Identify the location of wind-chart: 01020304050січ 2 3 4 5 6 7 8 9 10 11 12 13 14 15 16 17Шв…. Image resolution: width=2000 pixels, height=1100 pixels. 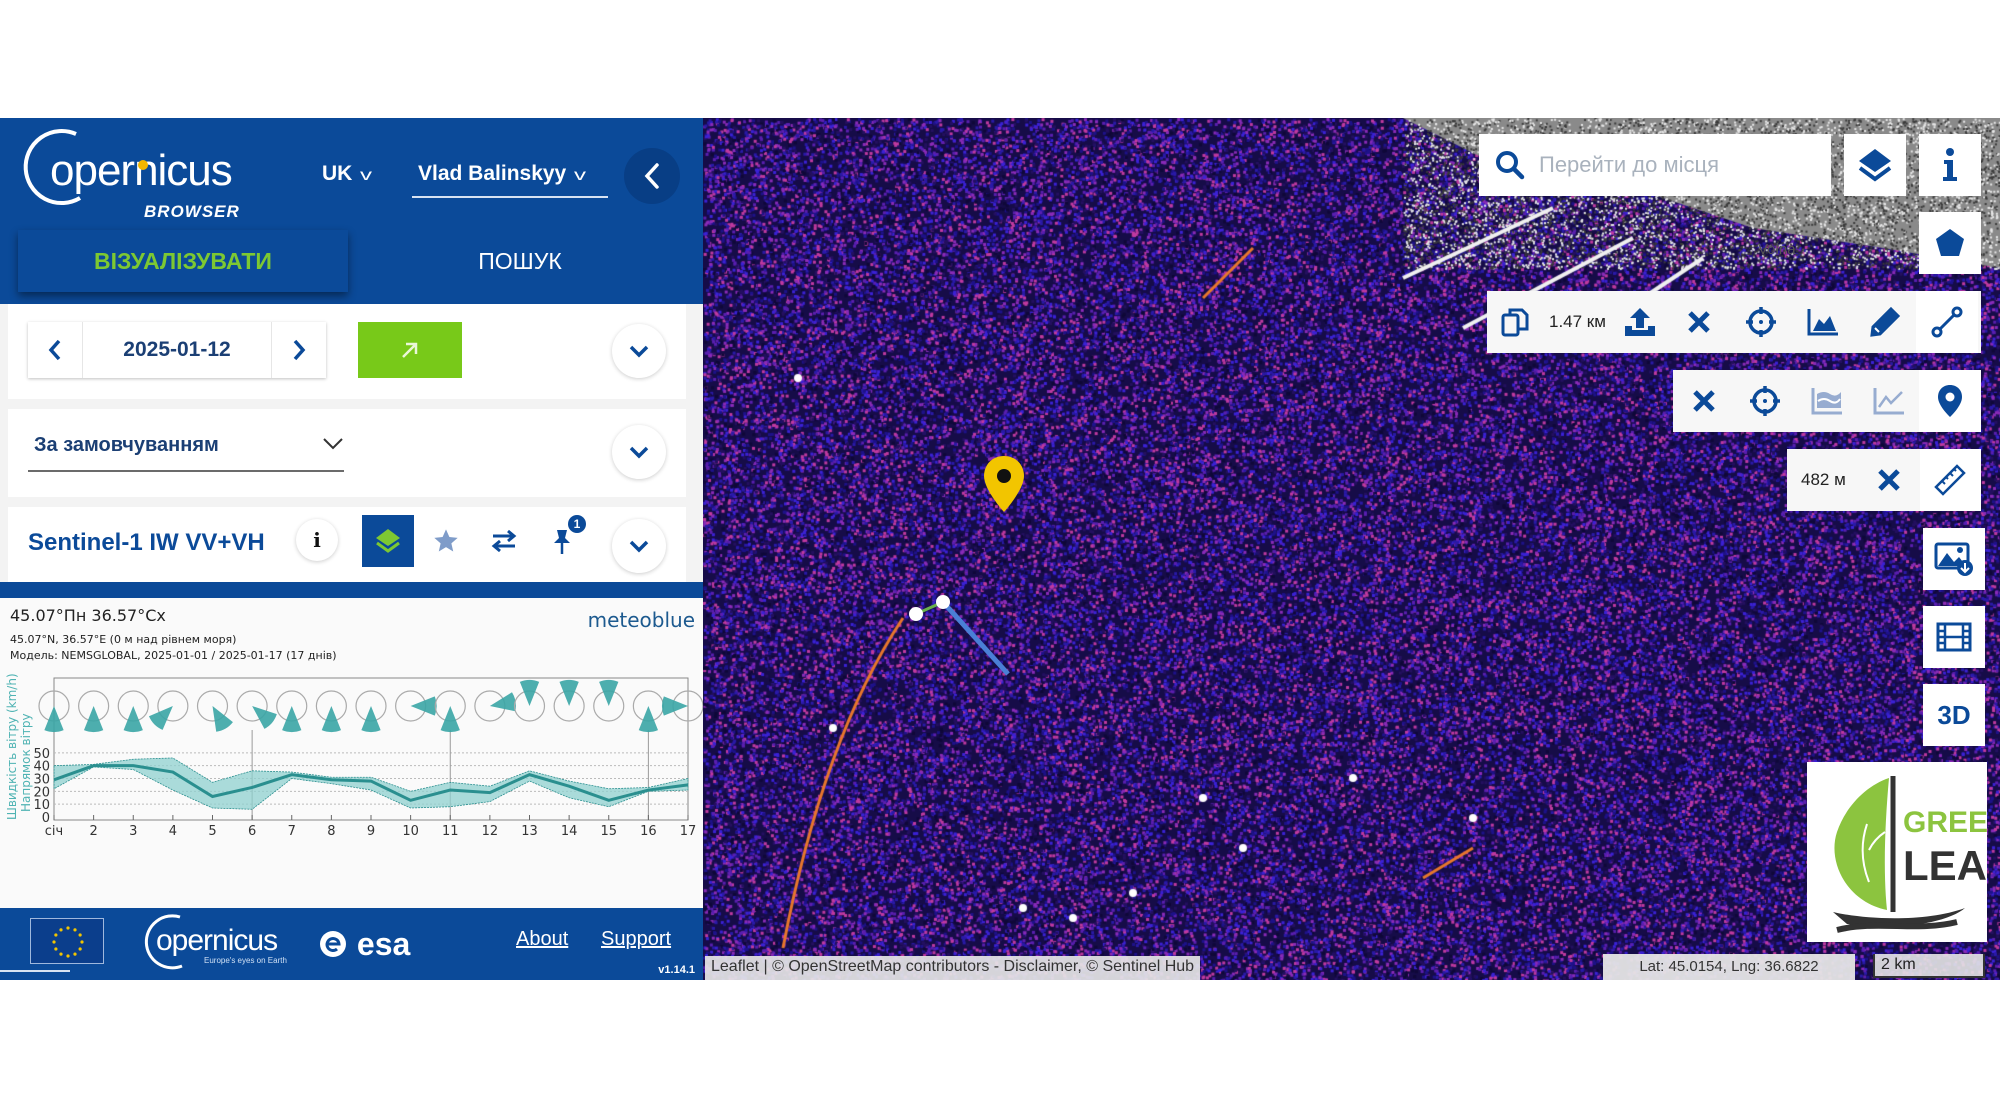
(354, 754).